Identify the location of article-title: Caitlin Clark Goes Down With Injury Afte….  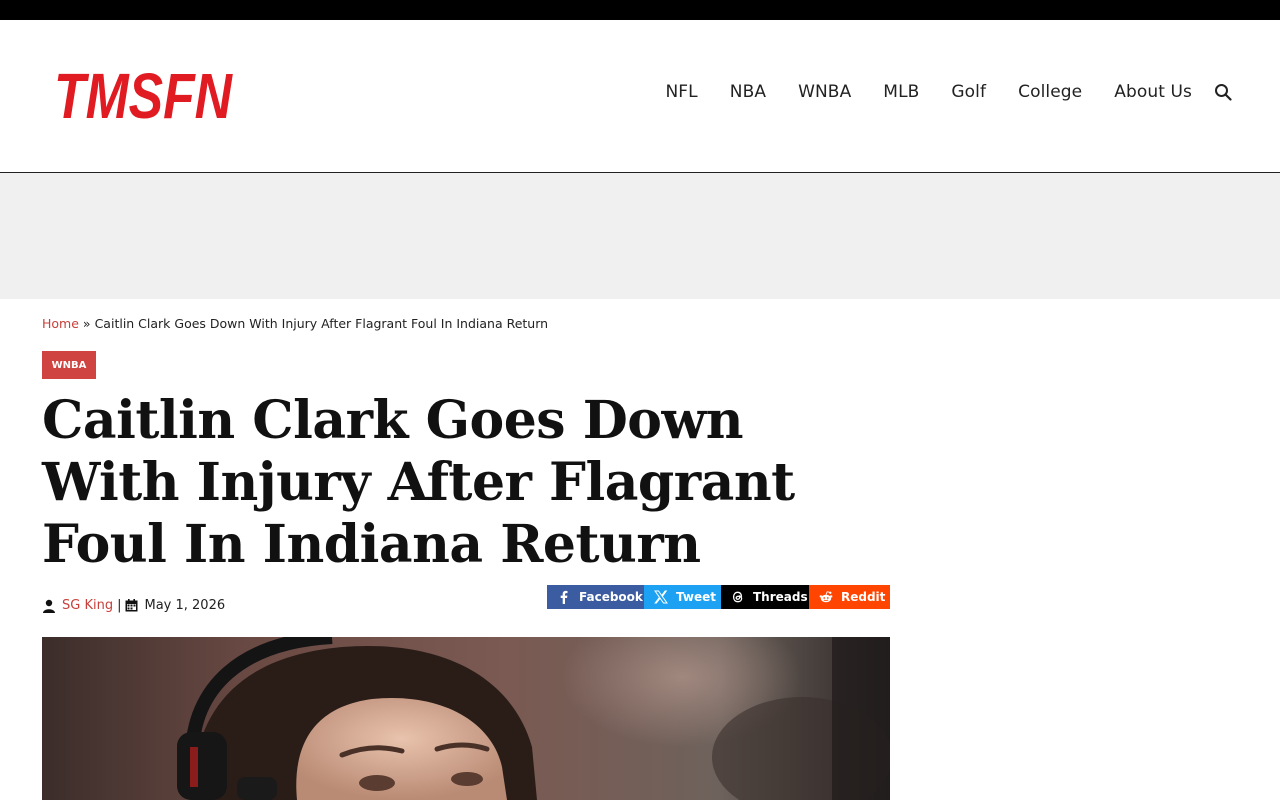
(418, 482).